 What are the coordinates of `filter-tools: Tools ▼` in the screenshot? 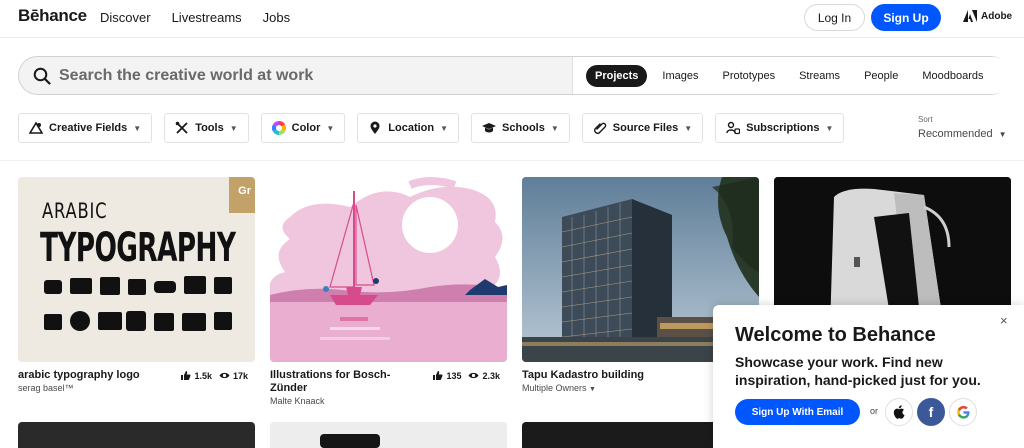 It's located at (206, 128).